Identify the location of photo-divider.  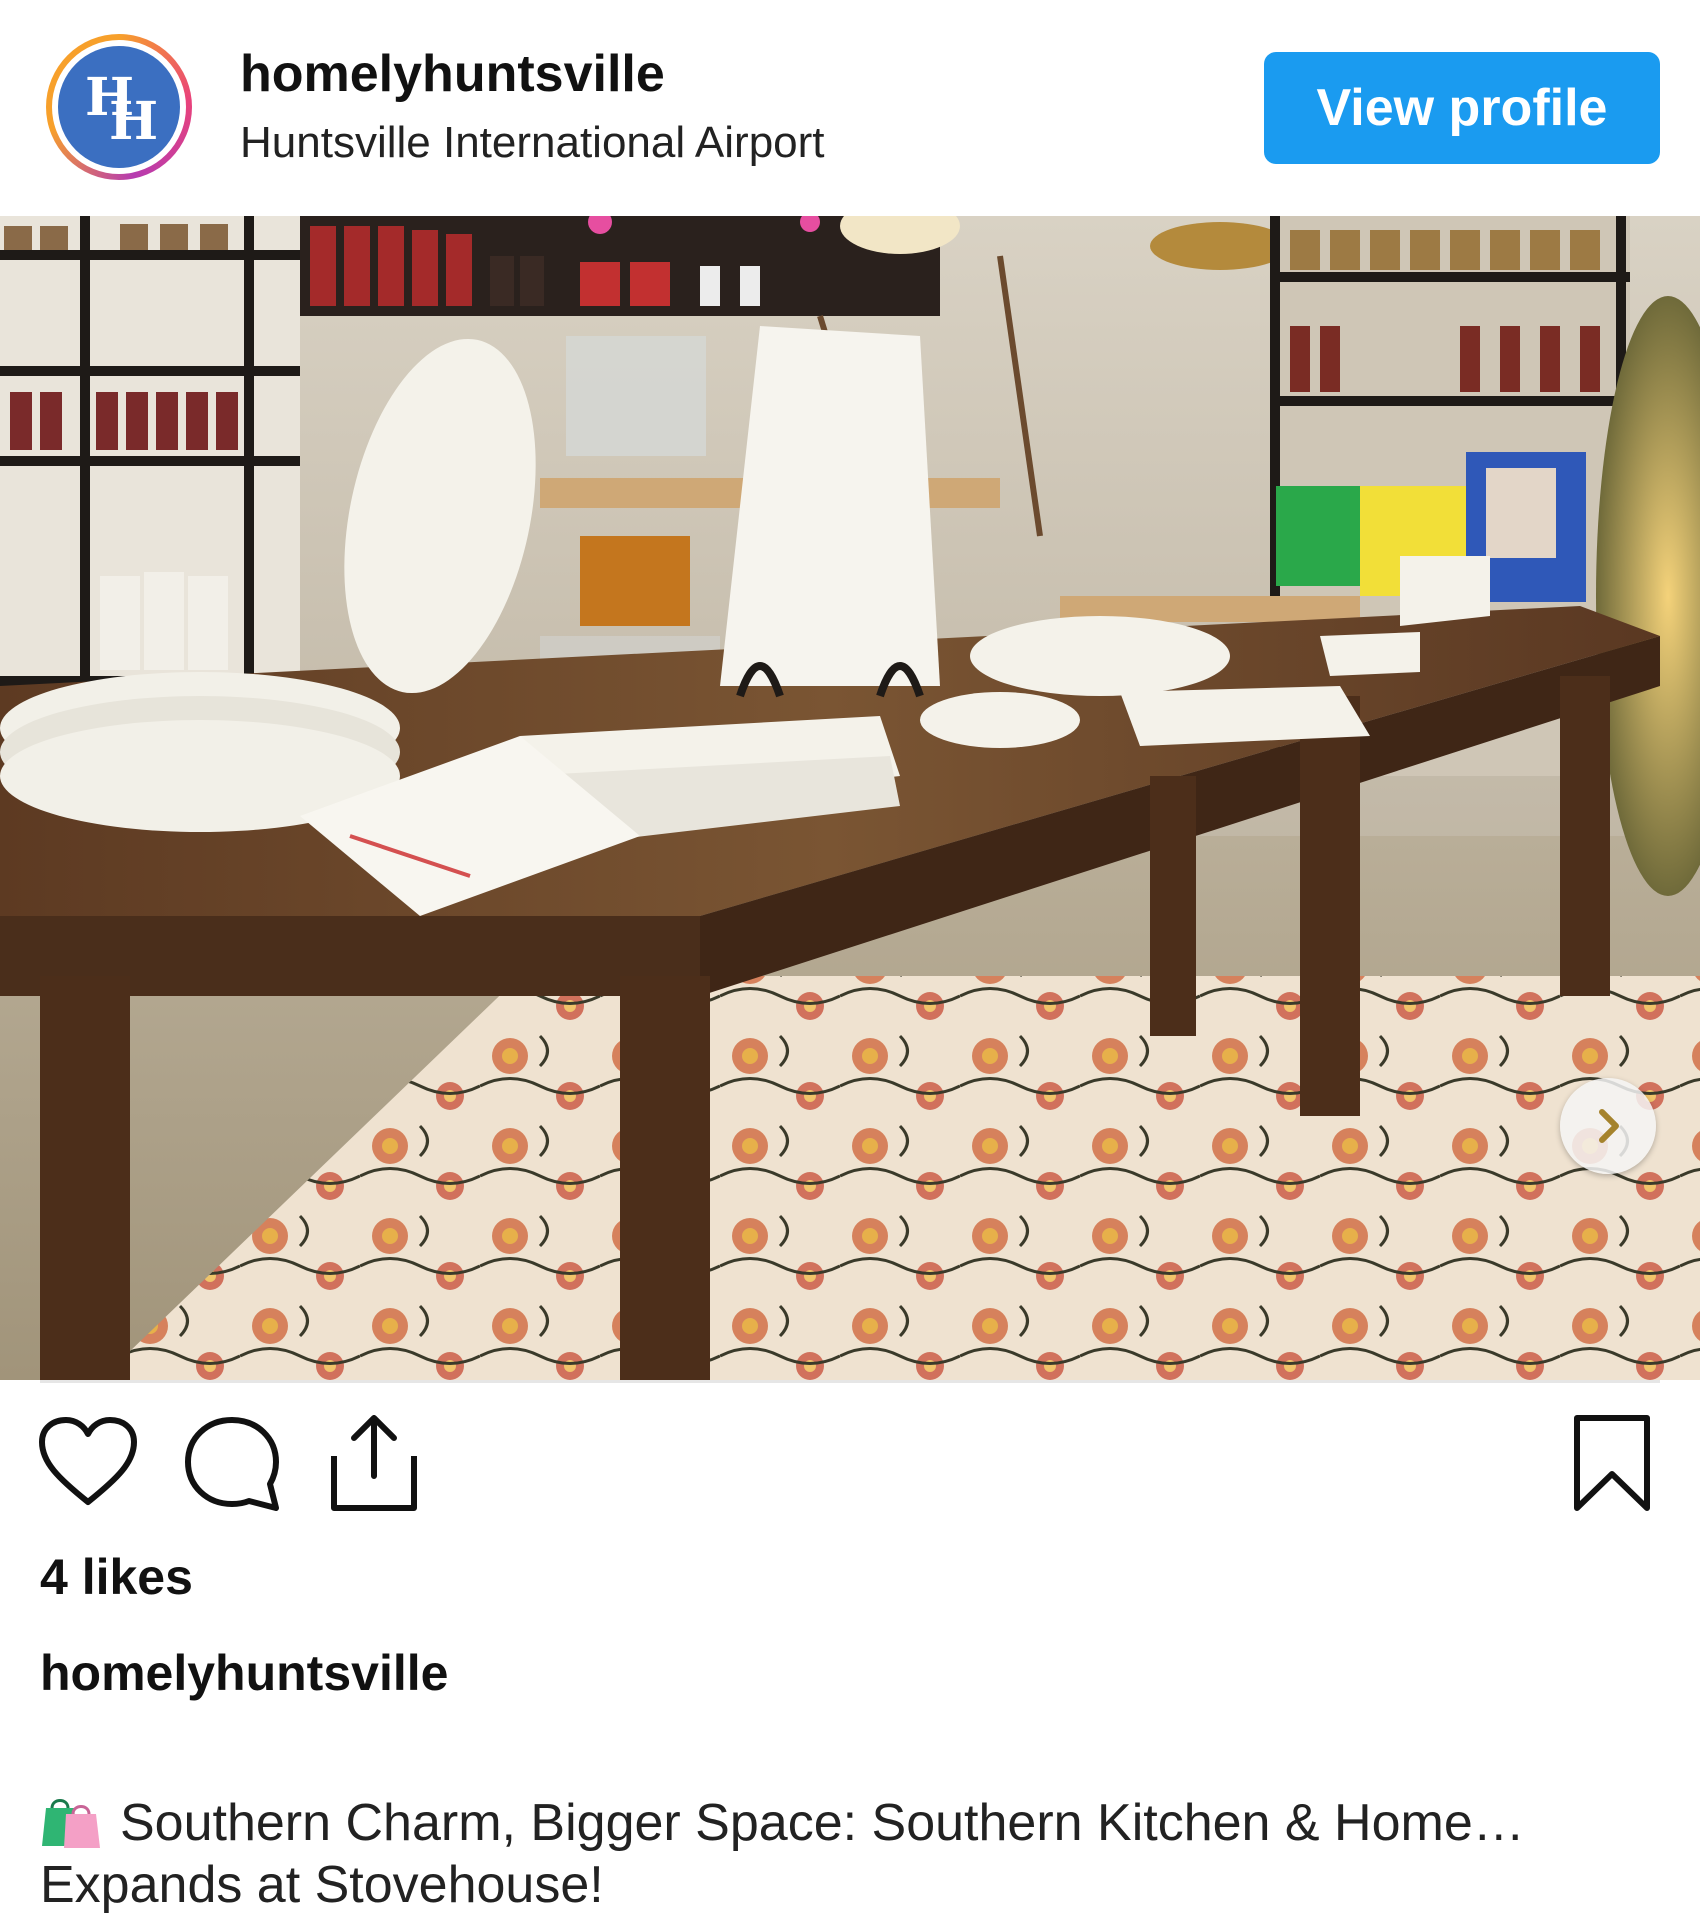
(850, 1381).